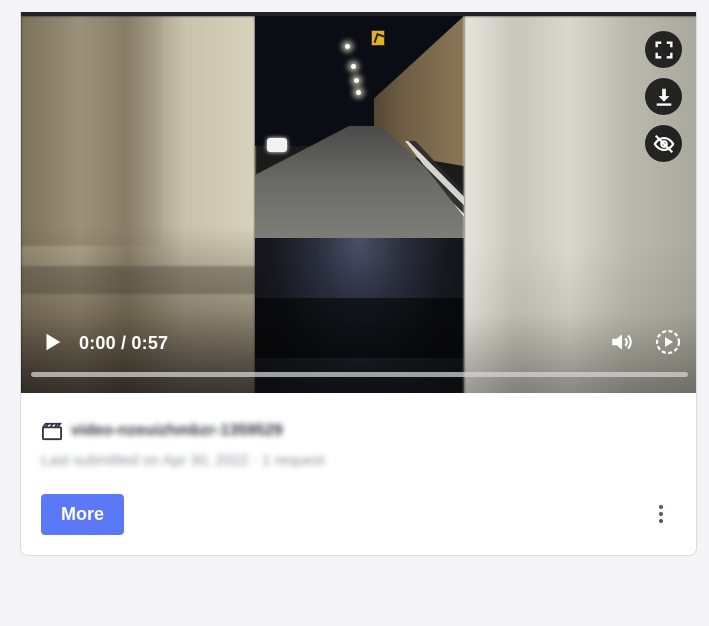 The height and width of the screenshot is (626, 709). I want to click on eye-off-icon, so click(663, 143).